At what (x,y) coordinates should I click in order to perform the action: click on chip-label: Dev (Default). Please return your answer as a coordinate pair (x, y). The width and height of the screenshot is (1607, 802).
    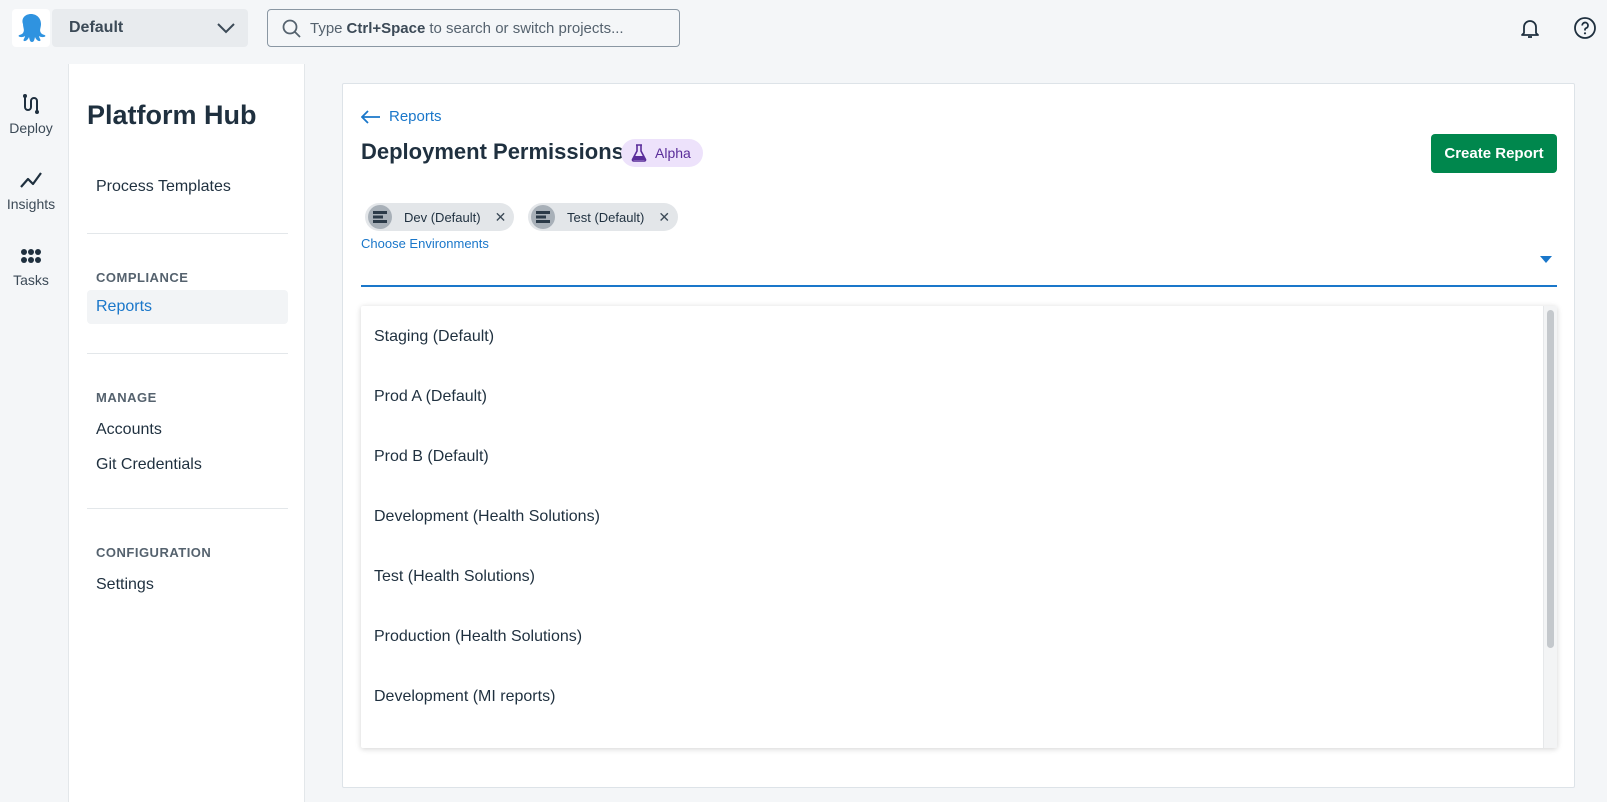
    Looking at the image, I should click on (442, 217).